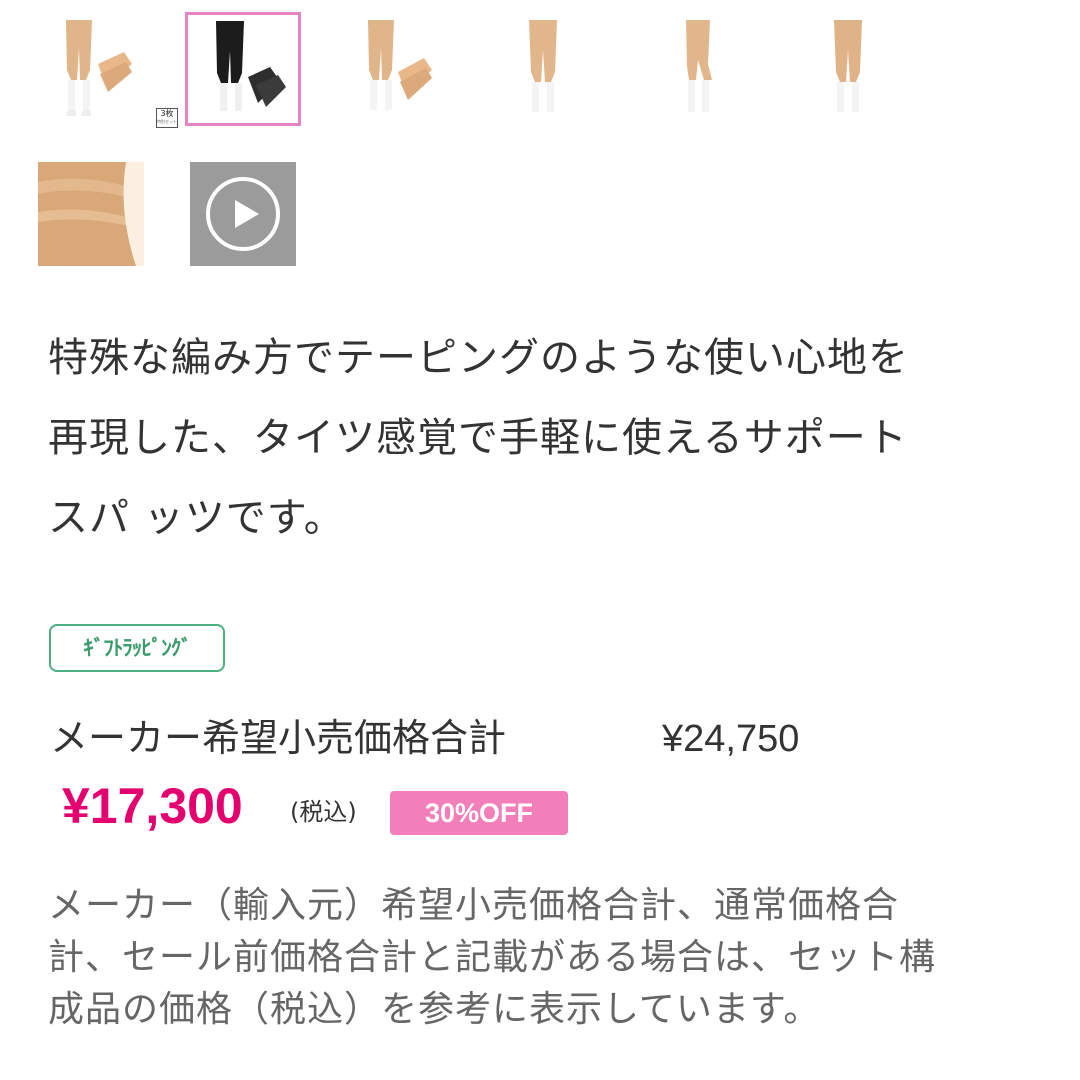 This screenshot has height=1080, width=1080. I want to click on discount-badge: 30%OFF, so click(479, 813).